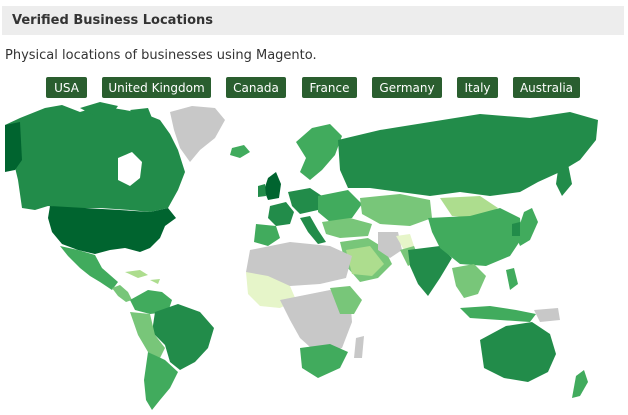 This screenshot has width=628, height=415. I want to click on filter-button-germany: Germany, so click(407, 87).